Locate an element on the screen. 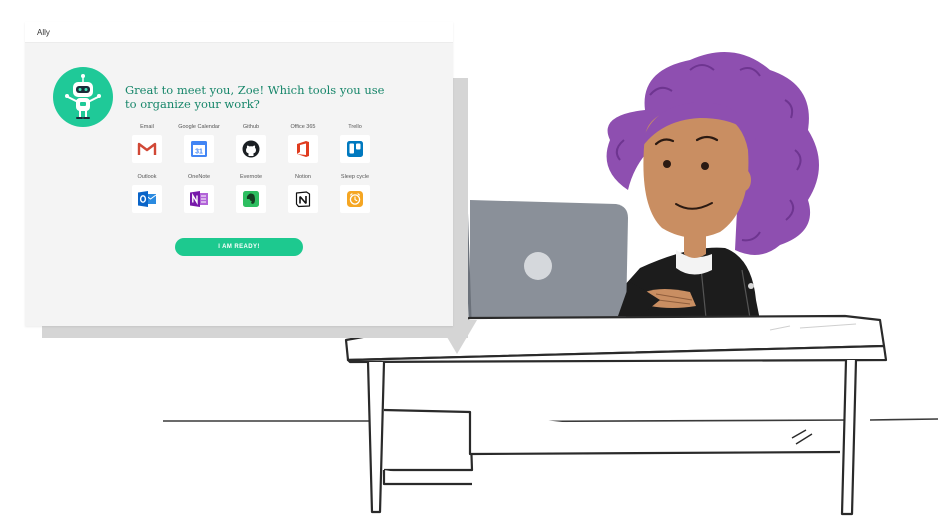 The height and width of the screenshot is (522, 940). office-365-icon is located at coordinates (303, 149).